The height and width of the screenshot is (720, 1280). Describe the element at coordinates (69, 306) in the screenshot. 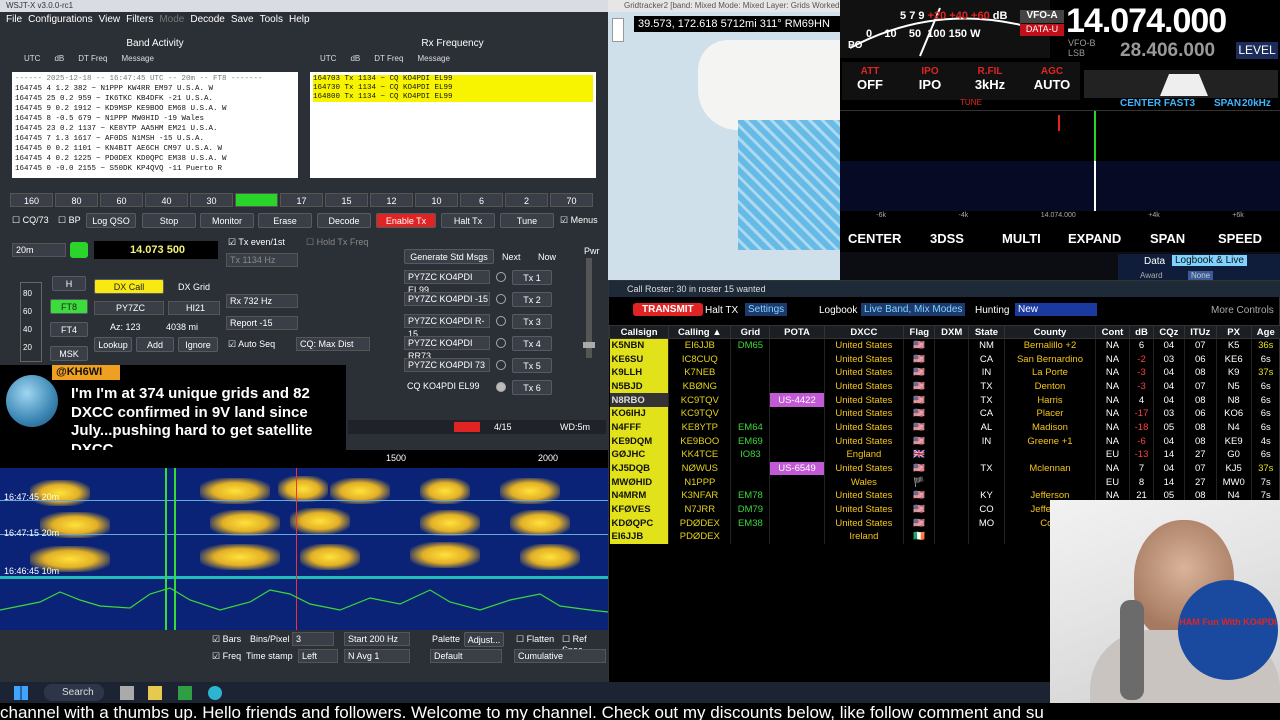

I see `ft8-button: FT8` at that location.